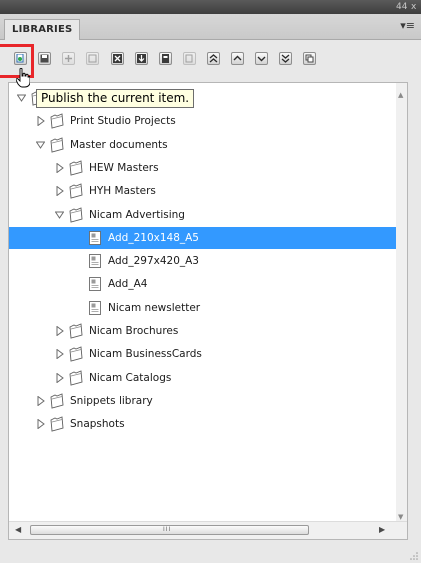 The width and height of the screenshot is (421, 563). I want to click on tree-folder-item: Nicam Advertising, so click(203, 215).